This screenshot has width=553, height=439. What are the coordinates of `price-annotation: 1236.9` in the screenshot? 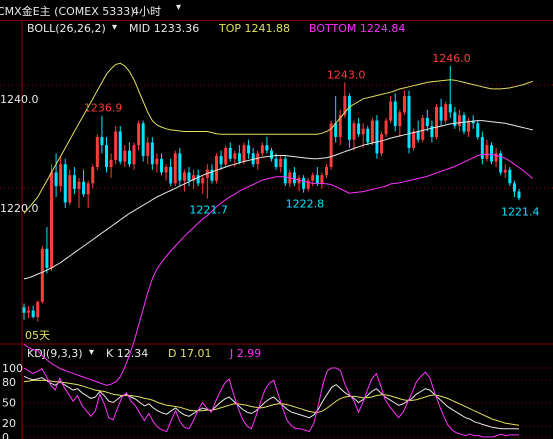 It's located at (103, 108).